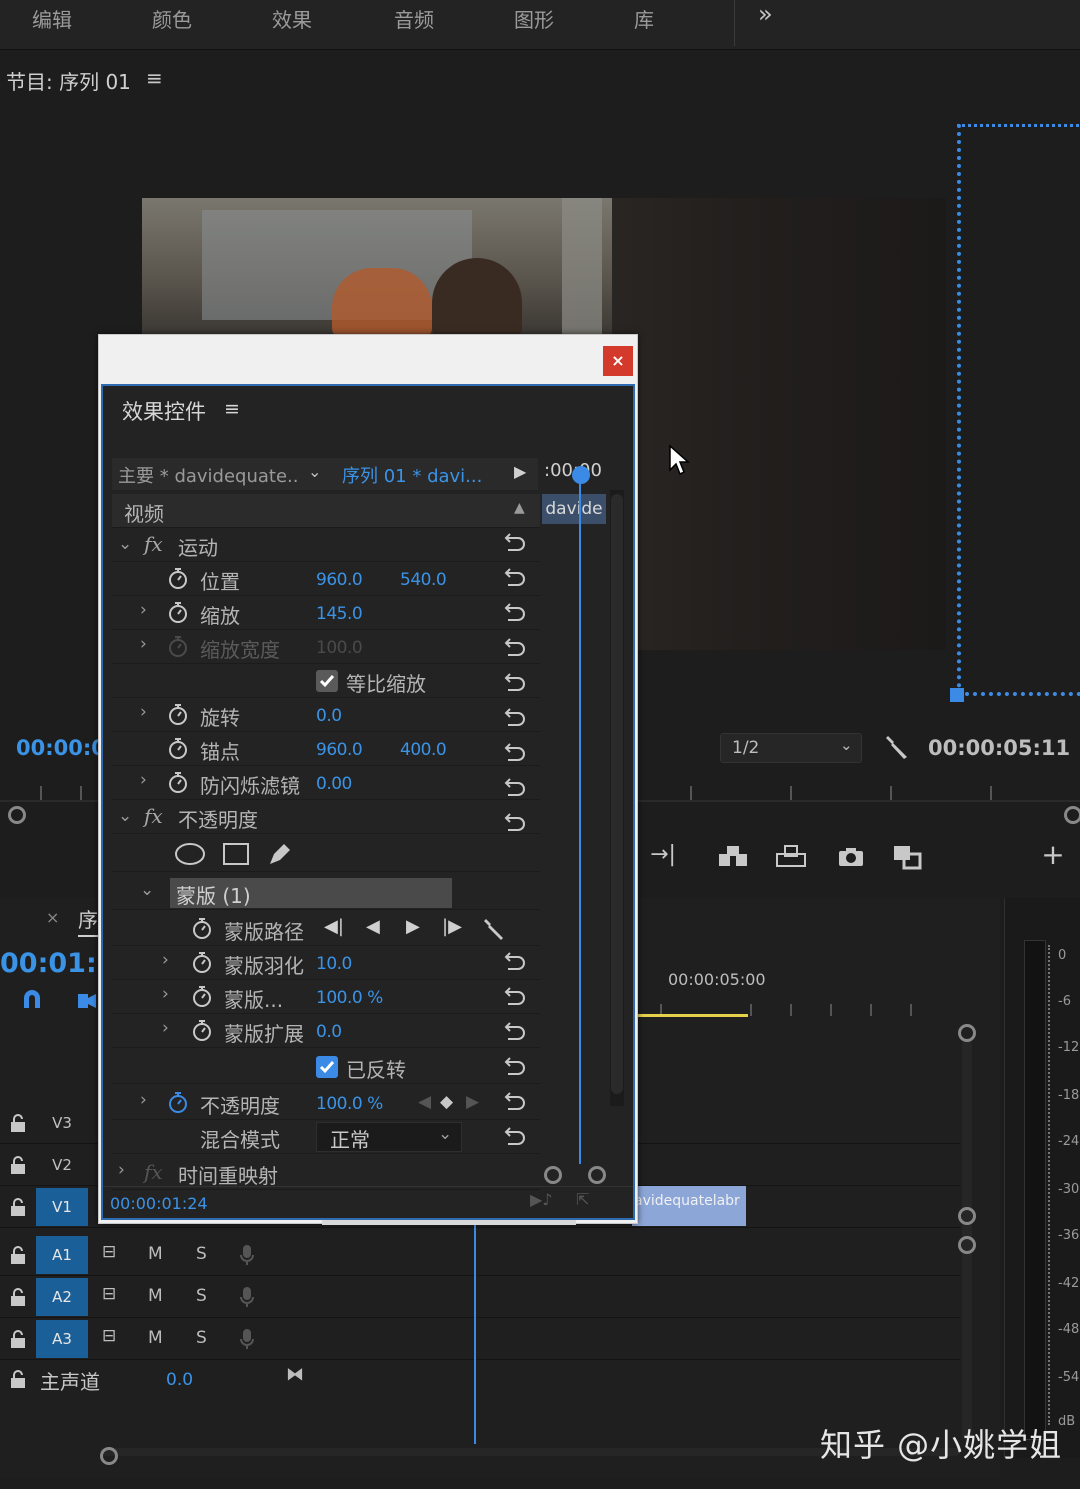 Image resolution: width=1080 pixels, height=1489 pixels. What do you see at coordinates (534, 18) in the screenshot?
I see `menu-graphics: 图形` at bounding box center [534, 18].